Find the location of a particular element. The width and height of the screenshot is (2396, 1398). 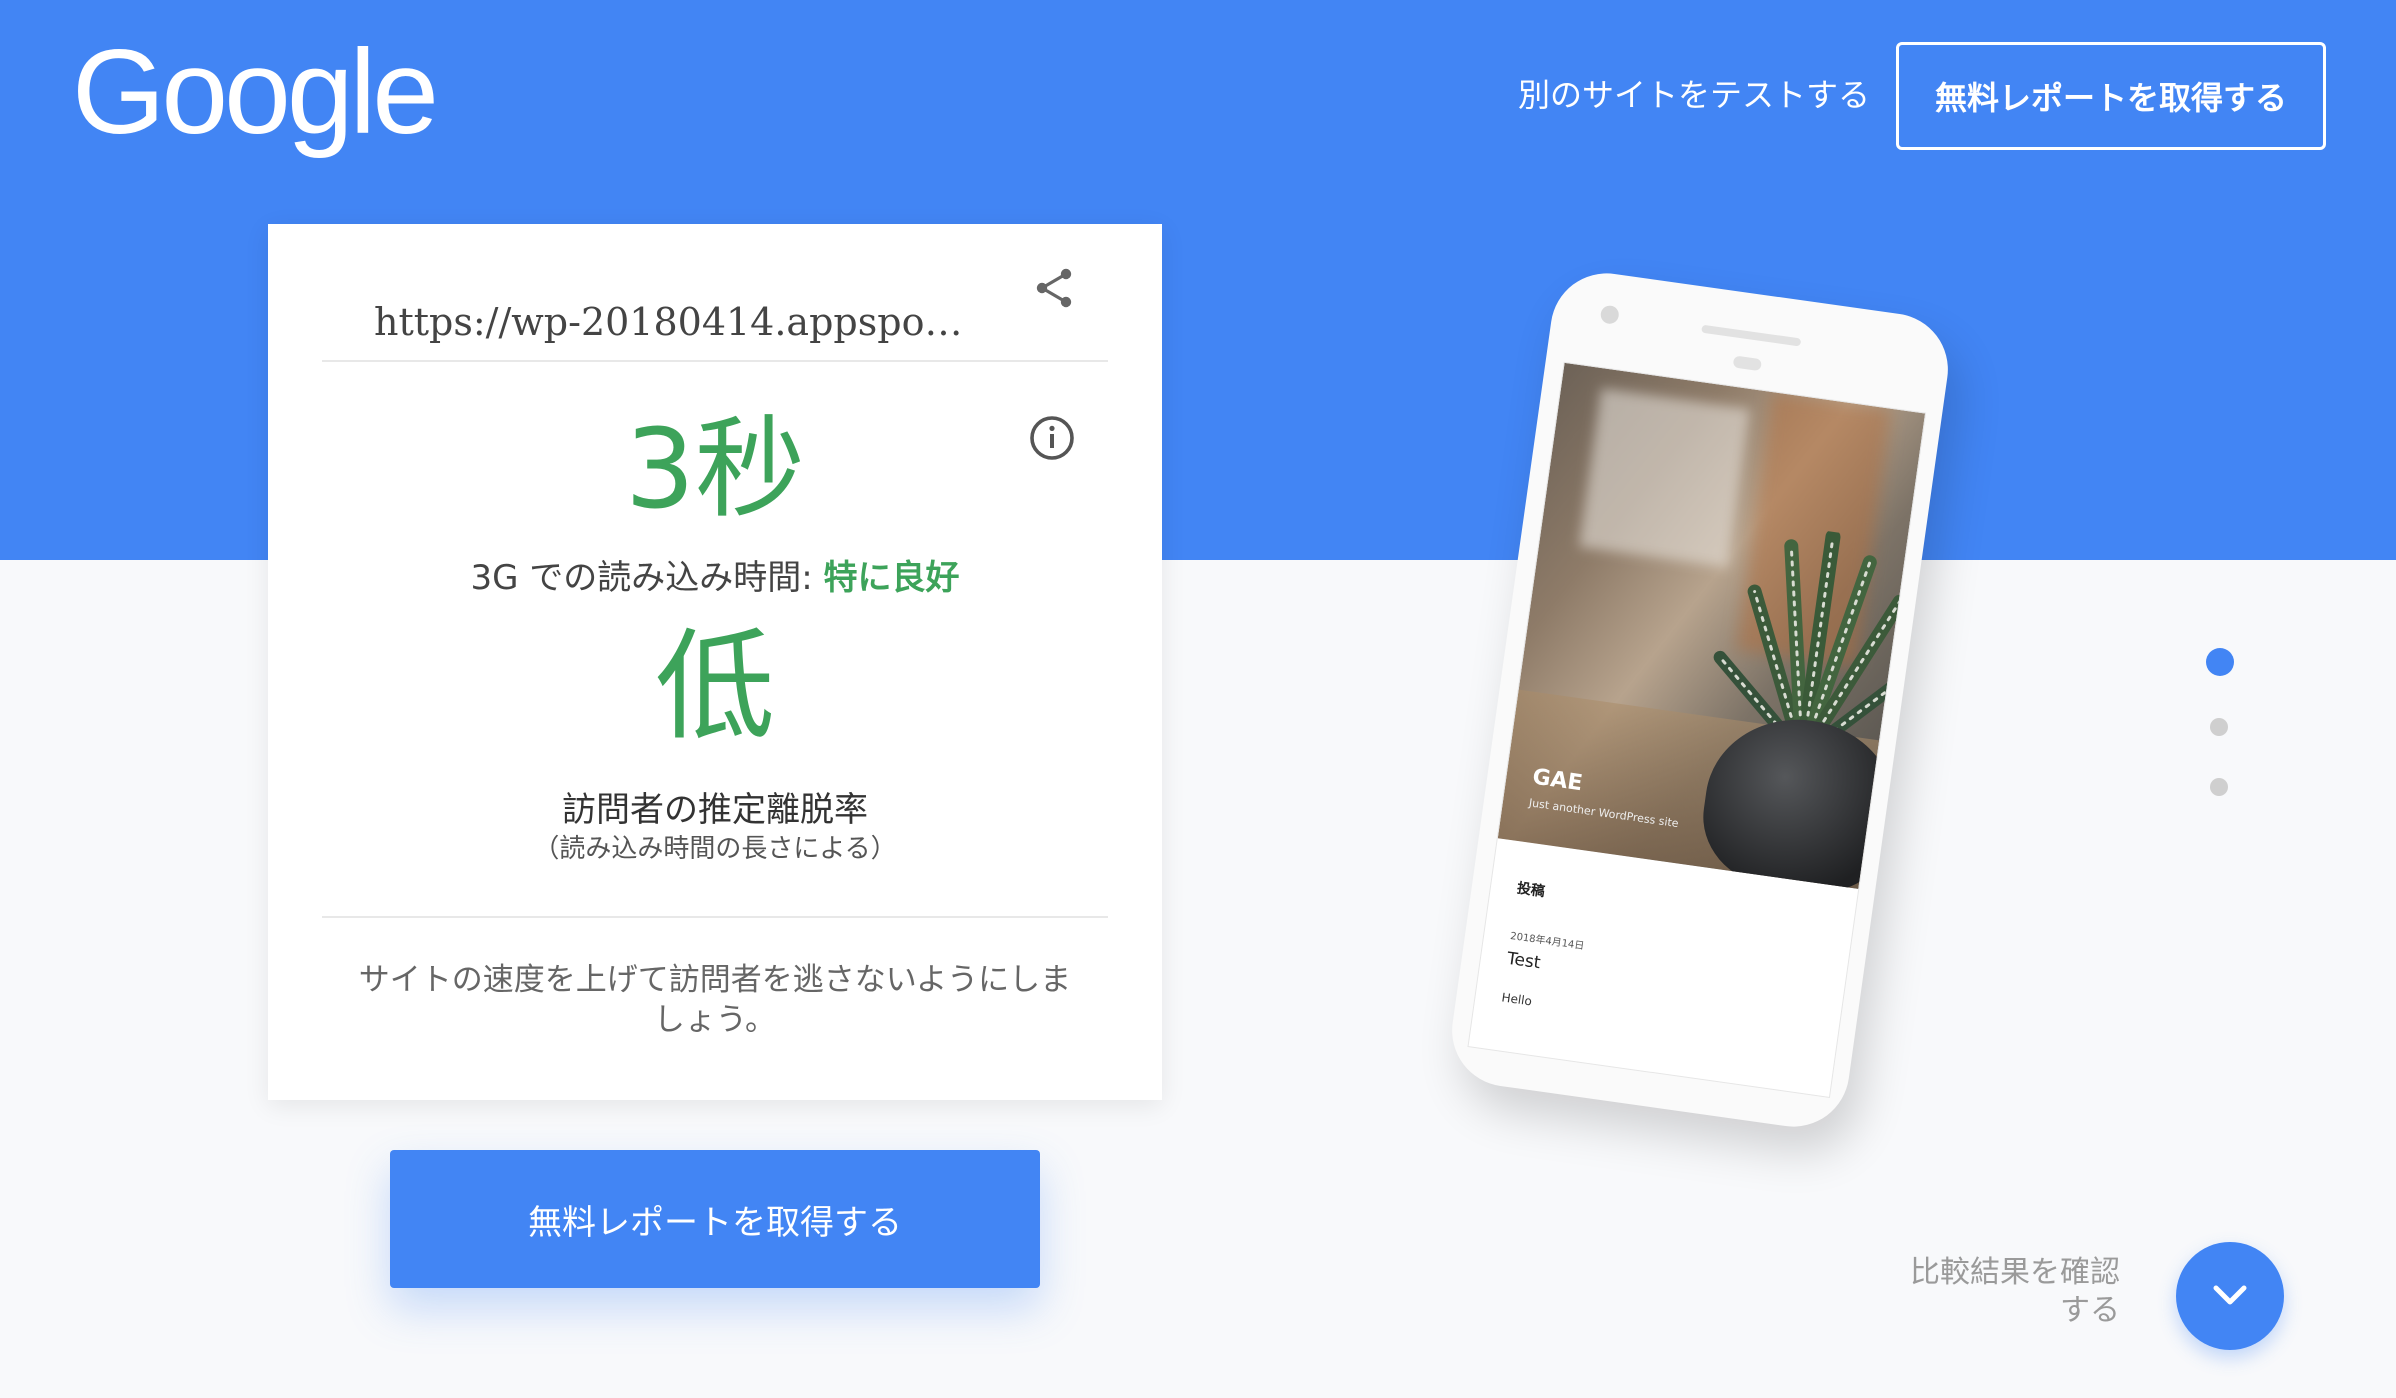

bounce-rate-label: 訪問者の推定離脱率 is located at coordinates (715, 810).